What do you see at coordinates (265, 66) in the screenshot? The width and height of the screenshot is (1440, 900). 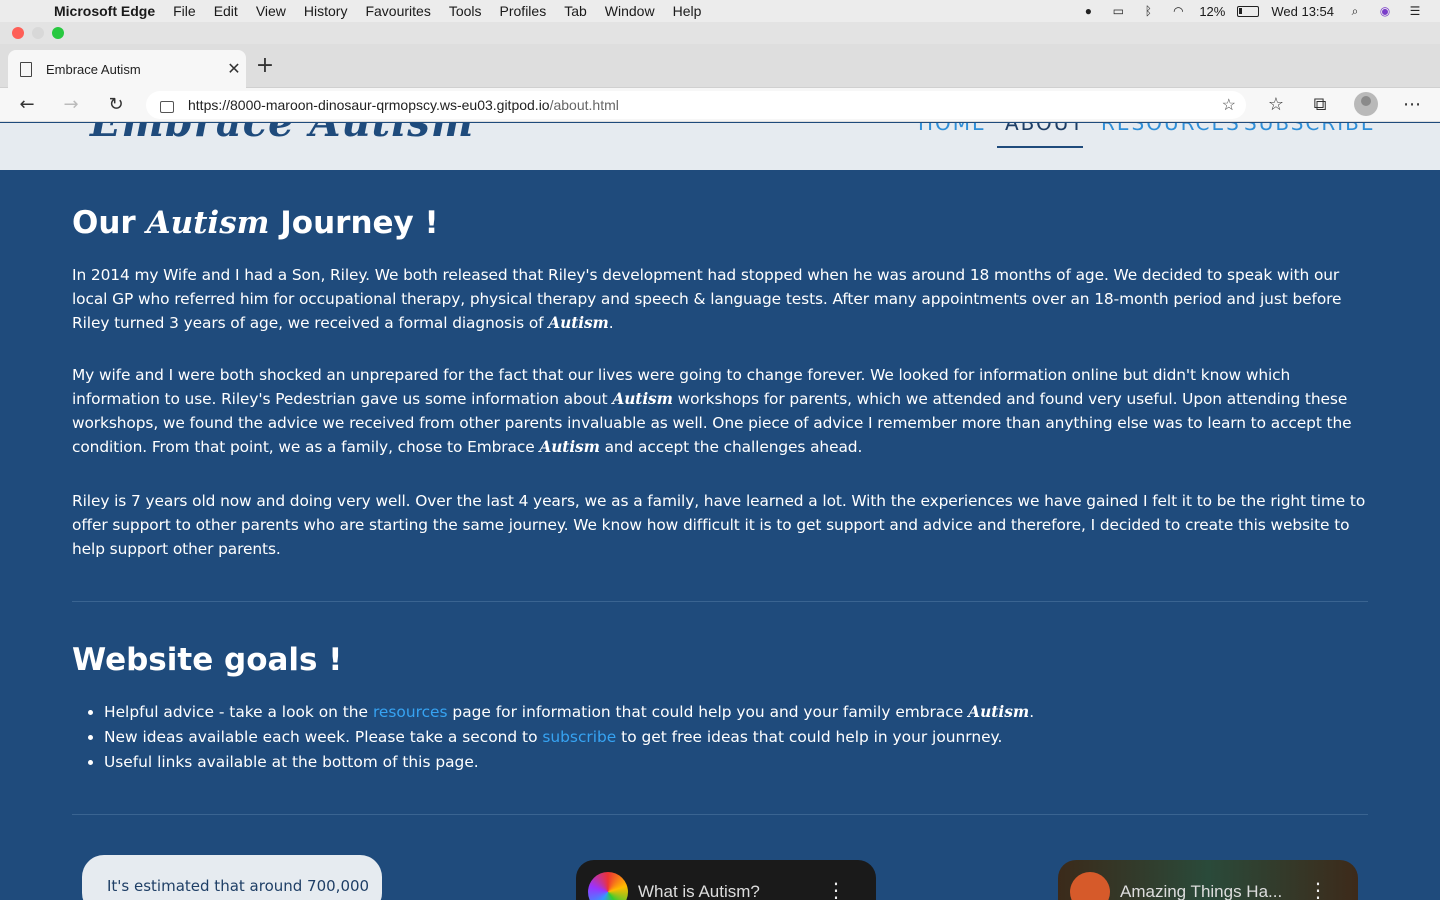 I see `new-tab-button: +` at bounding box center [265, 66].